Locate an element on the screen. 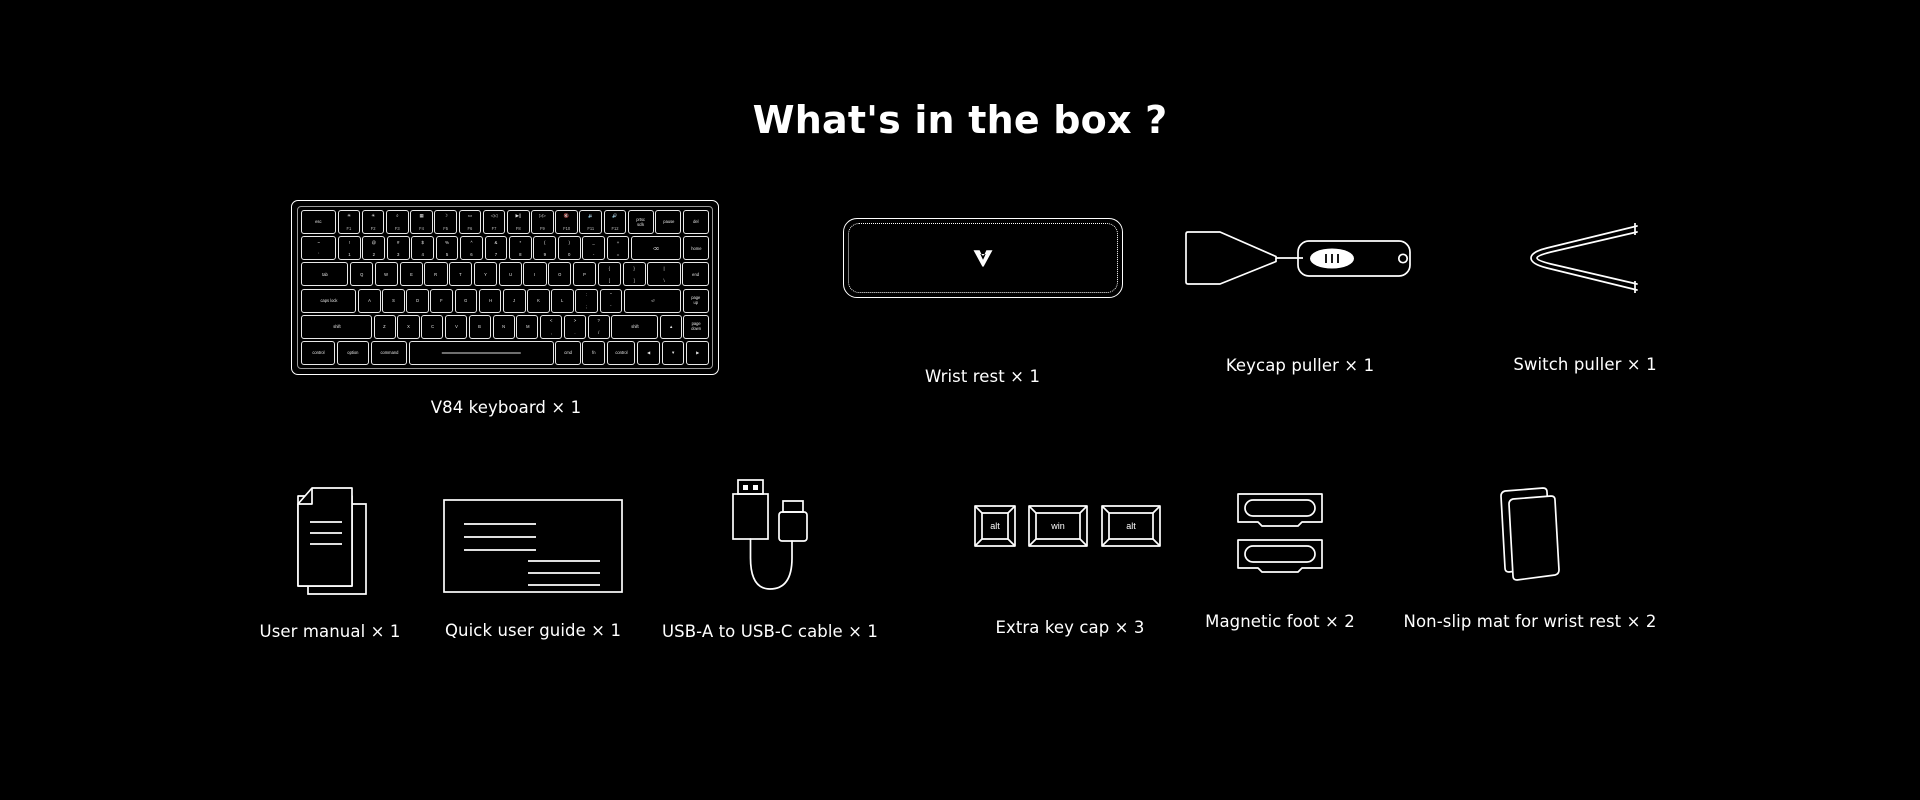 The image size is (1920, 800). keyboard-key: page up is located at coordinates (695, 300).